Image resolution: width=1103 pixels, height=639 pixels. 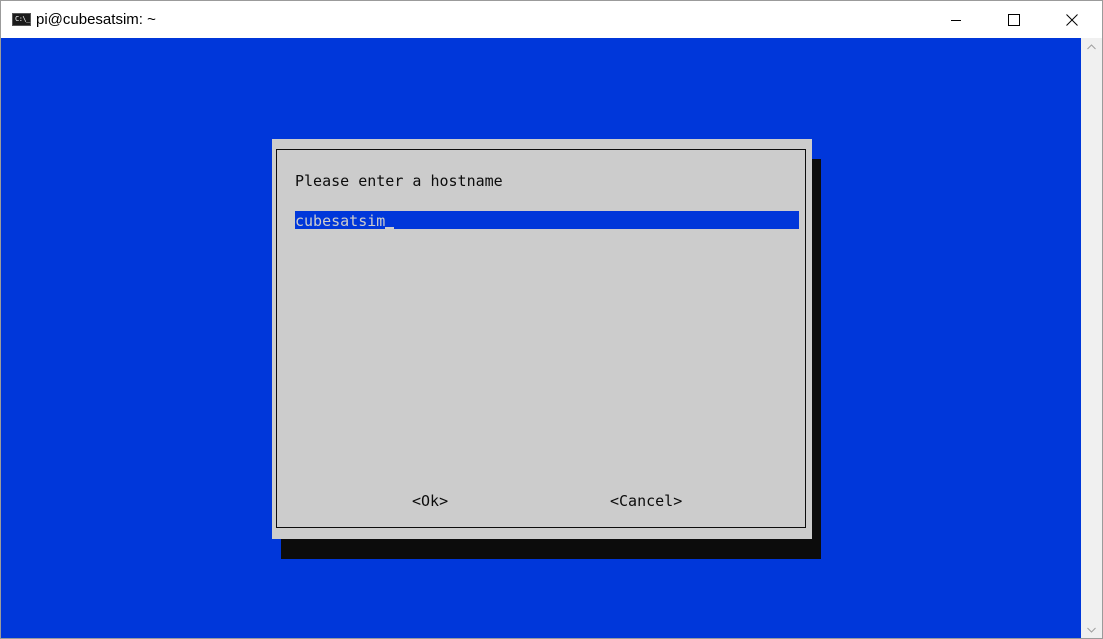 I want to click on ok-button: <Ok>, so click(x=430, y=501).